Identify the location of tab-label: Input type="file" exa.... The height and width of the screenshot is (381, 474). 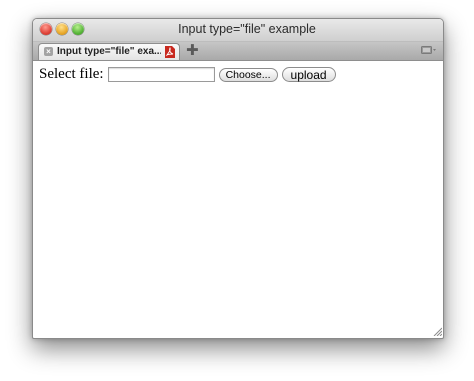
(109, 51).